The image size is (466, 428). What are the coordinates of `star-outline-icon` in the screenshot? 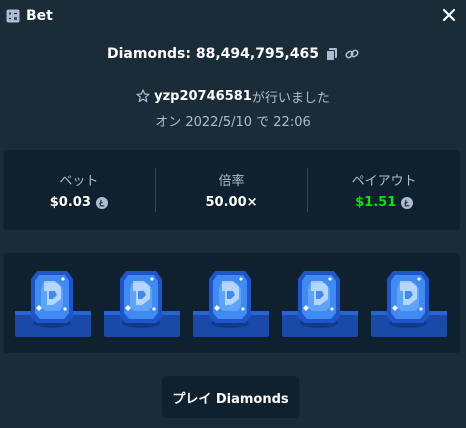 It's located at (143, 96).